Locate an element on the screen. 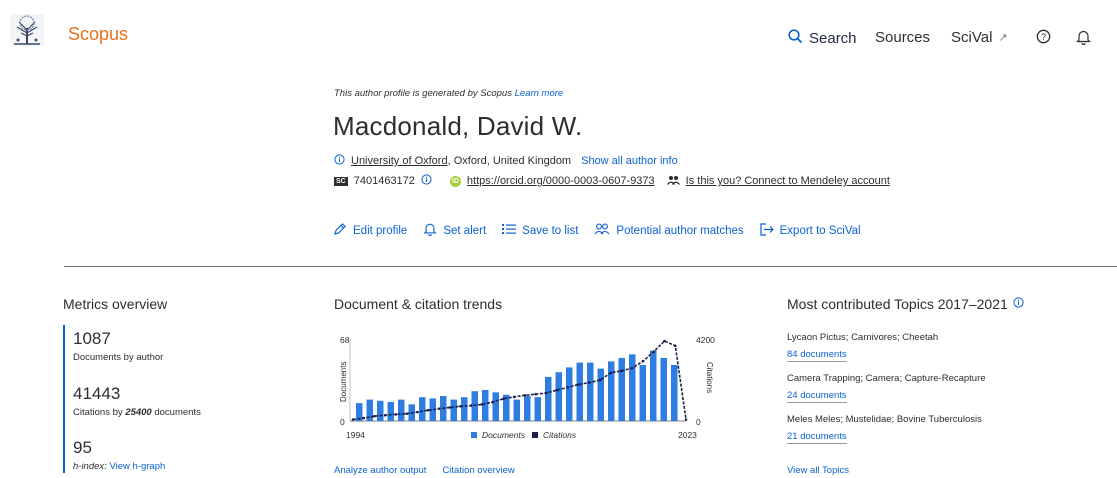 This screenshot has height=478, width=1117. topic-name: Lycaon Pictus; Carnivores; Cheetah is located at coordinates (863, 337).